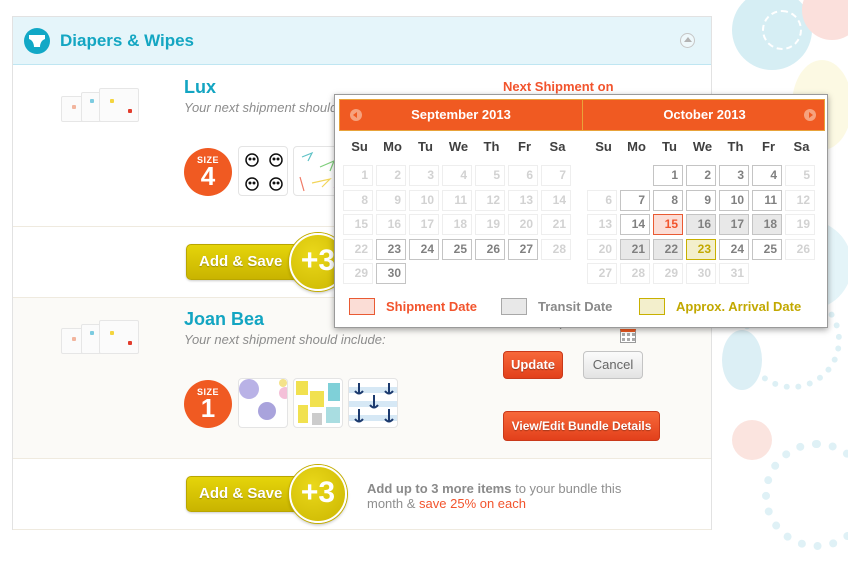  I want to click on calendar-day: 4, so click(767, 175).